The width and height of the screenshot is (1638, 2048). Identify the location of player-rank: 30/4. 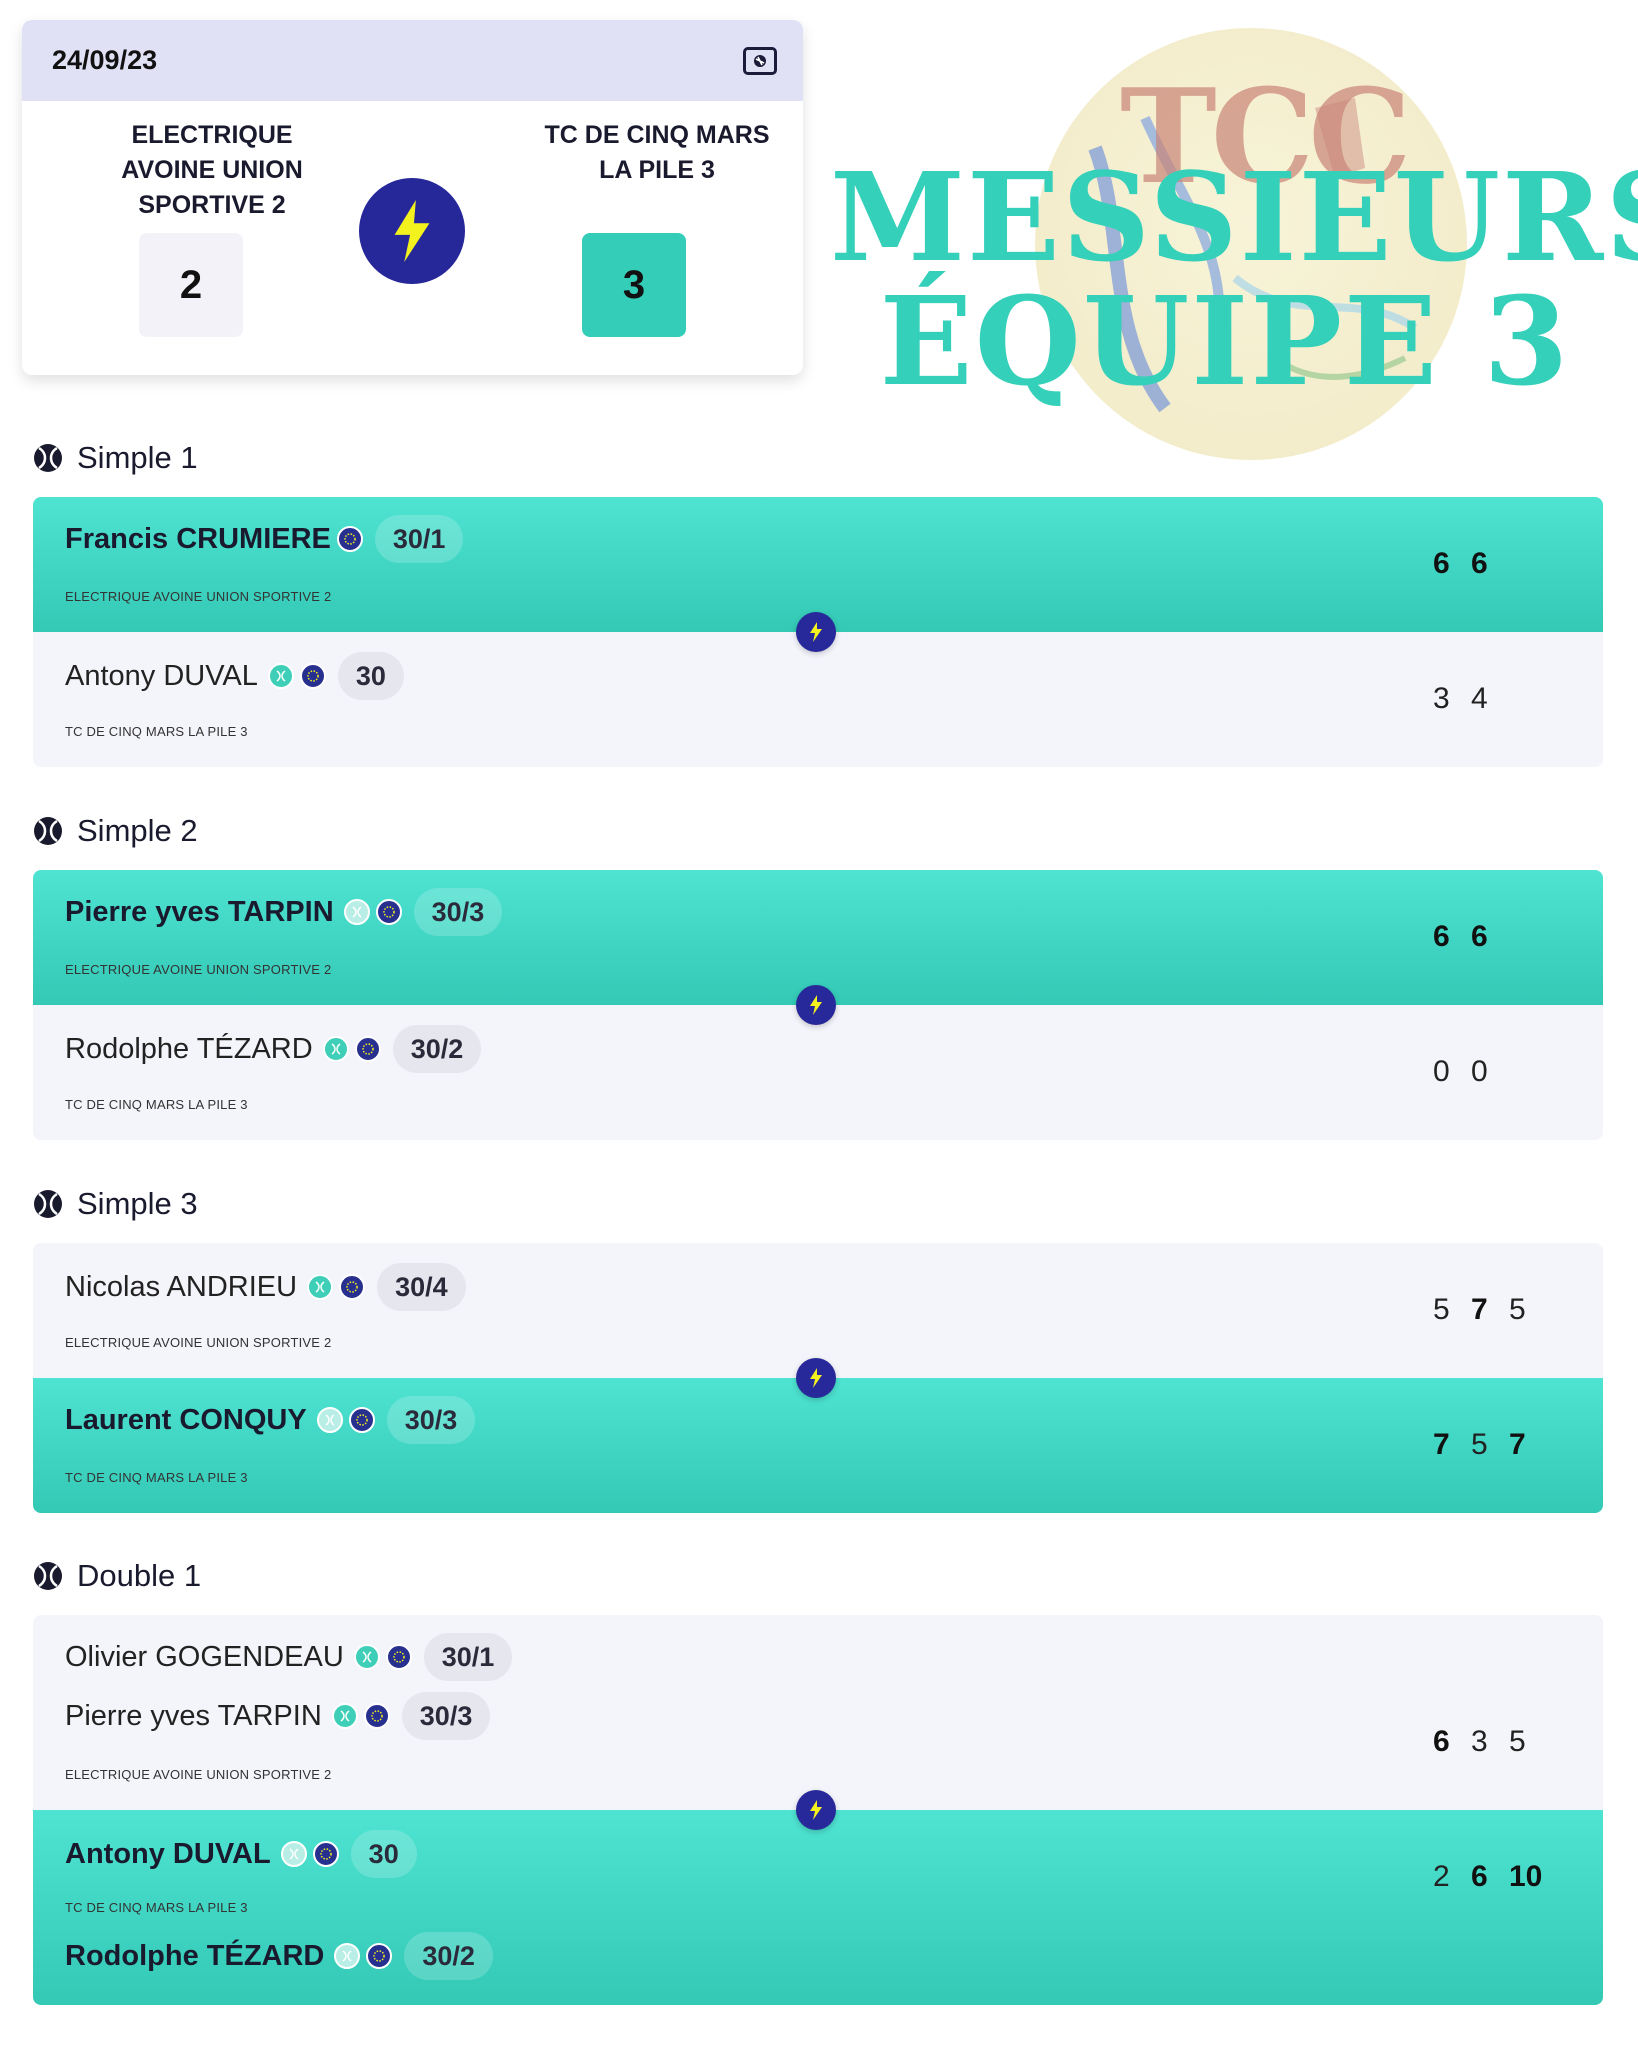
(421, 1287).